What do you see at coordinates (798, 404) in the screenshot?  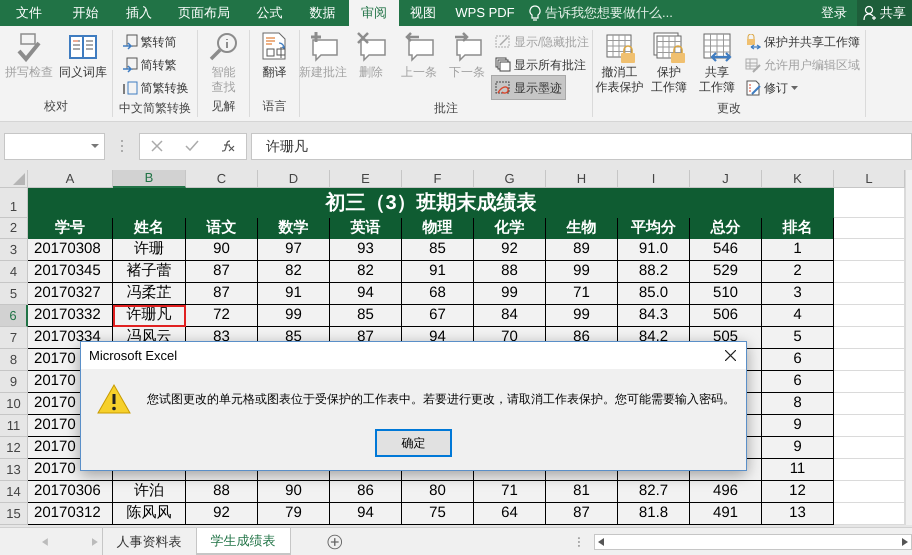 I see `table-cell: 8` at bounding box center [798, 404].